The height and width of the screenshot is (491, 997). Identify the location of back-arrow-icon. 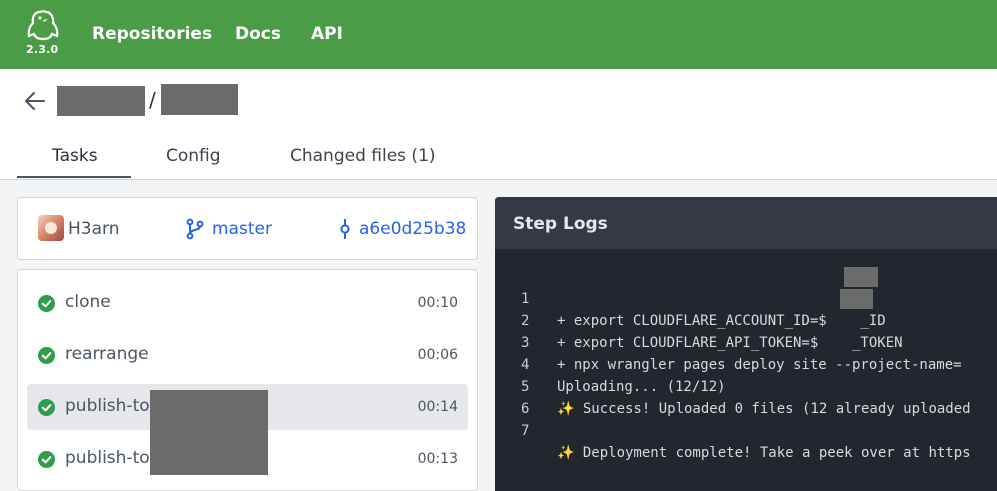
(35, 101).